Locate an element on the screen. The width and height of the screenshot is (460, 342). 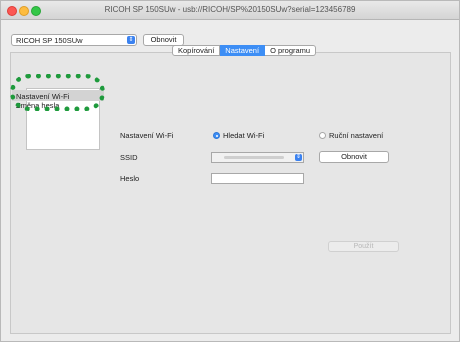
highlight-ring is located at coordinates (57, 92).